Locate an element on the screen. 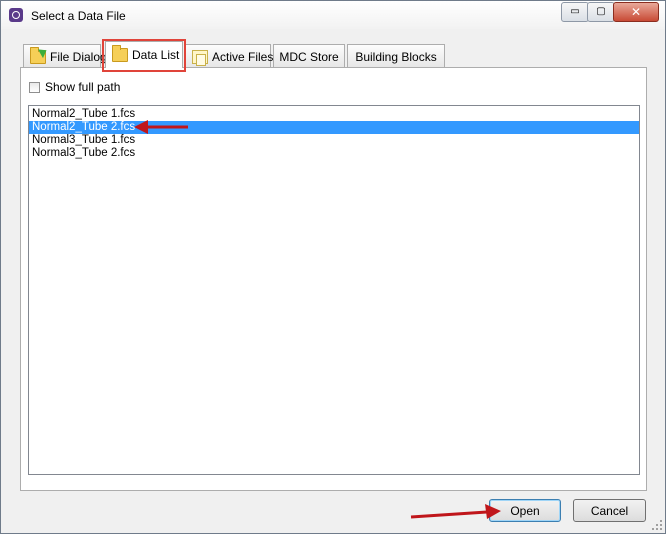 This screenshot has height=534, width=666. tab-label: Active Files is located at coordinates (243, 56).